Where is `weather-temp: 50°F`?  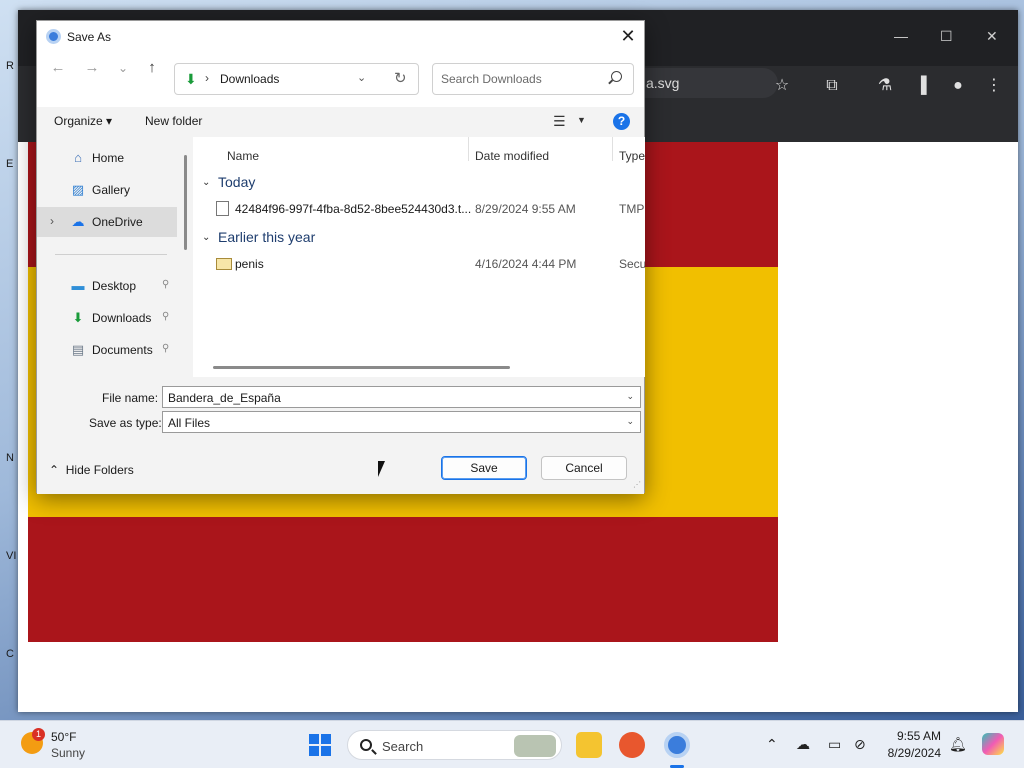
weather-temp: 50°F is located at coordinates (63, 737).